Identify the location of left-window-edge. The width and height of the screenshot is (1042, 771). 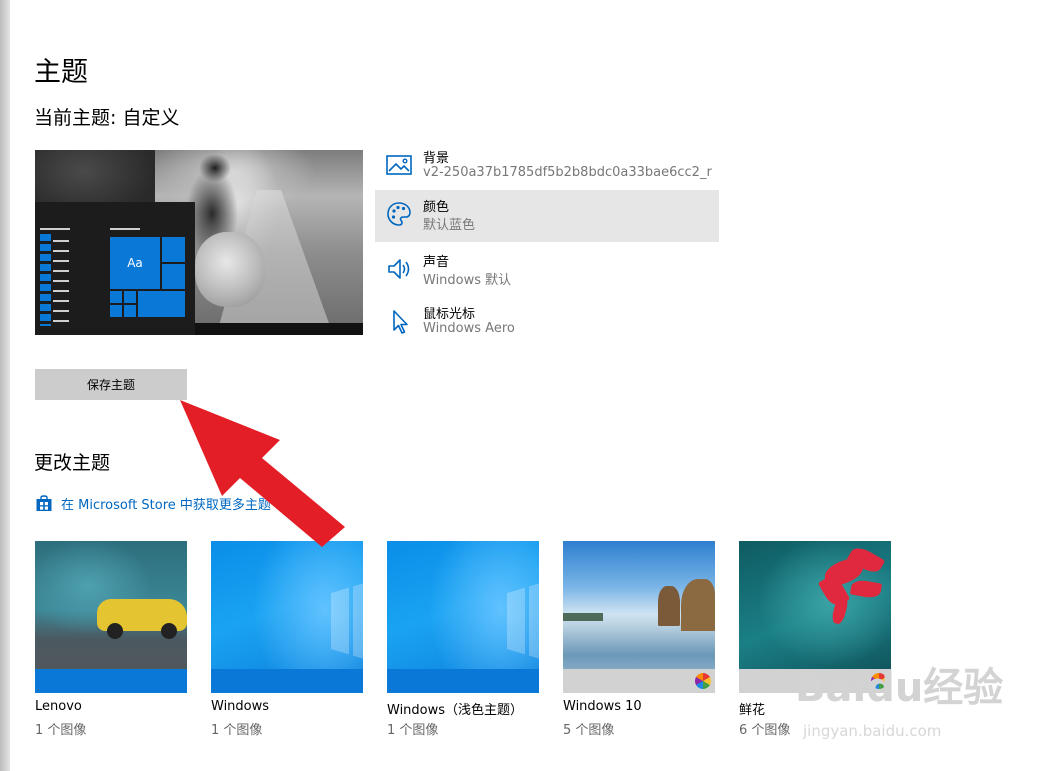
(5, 385).